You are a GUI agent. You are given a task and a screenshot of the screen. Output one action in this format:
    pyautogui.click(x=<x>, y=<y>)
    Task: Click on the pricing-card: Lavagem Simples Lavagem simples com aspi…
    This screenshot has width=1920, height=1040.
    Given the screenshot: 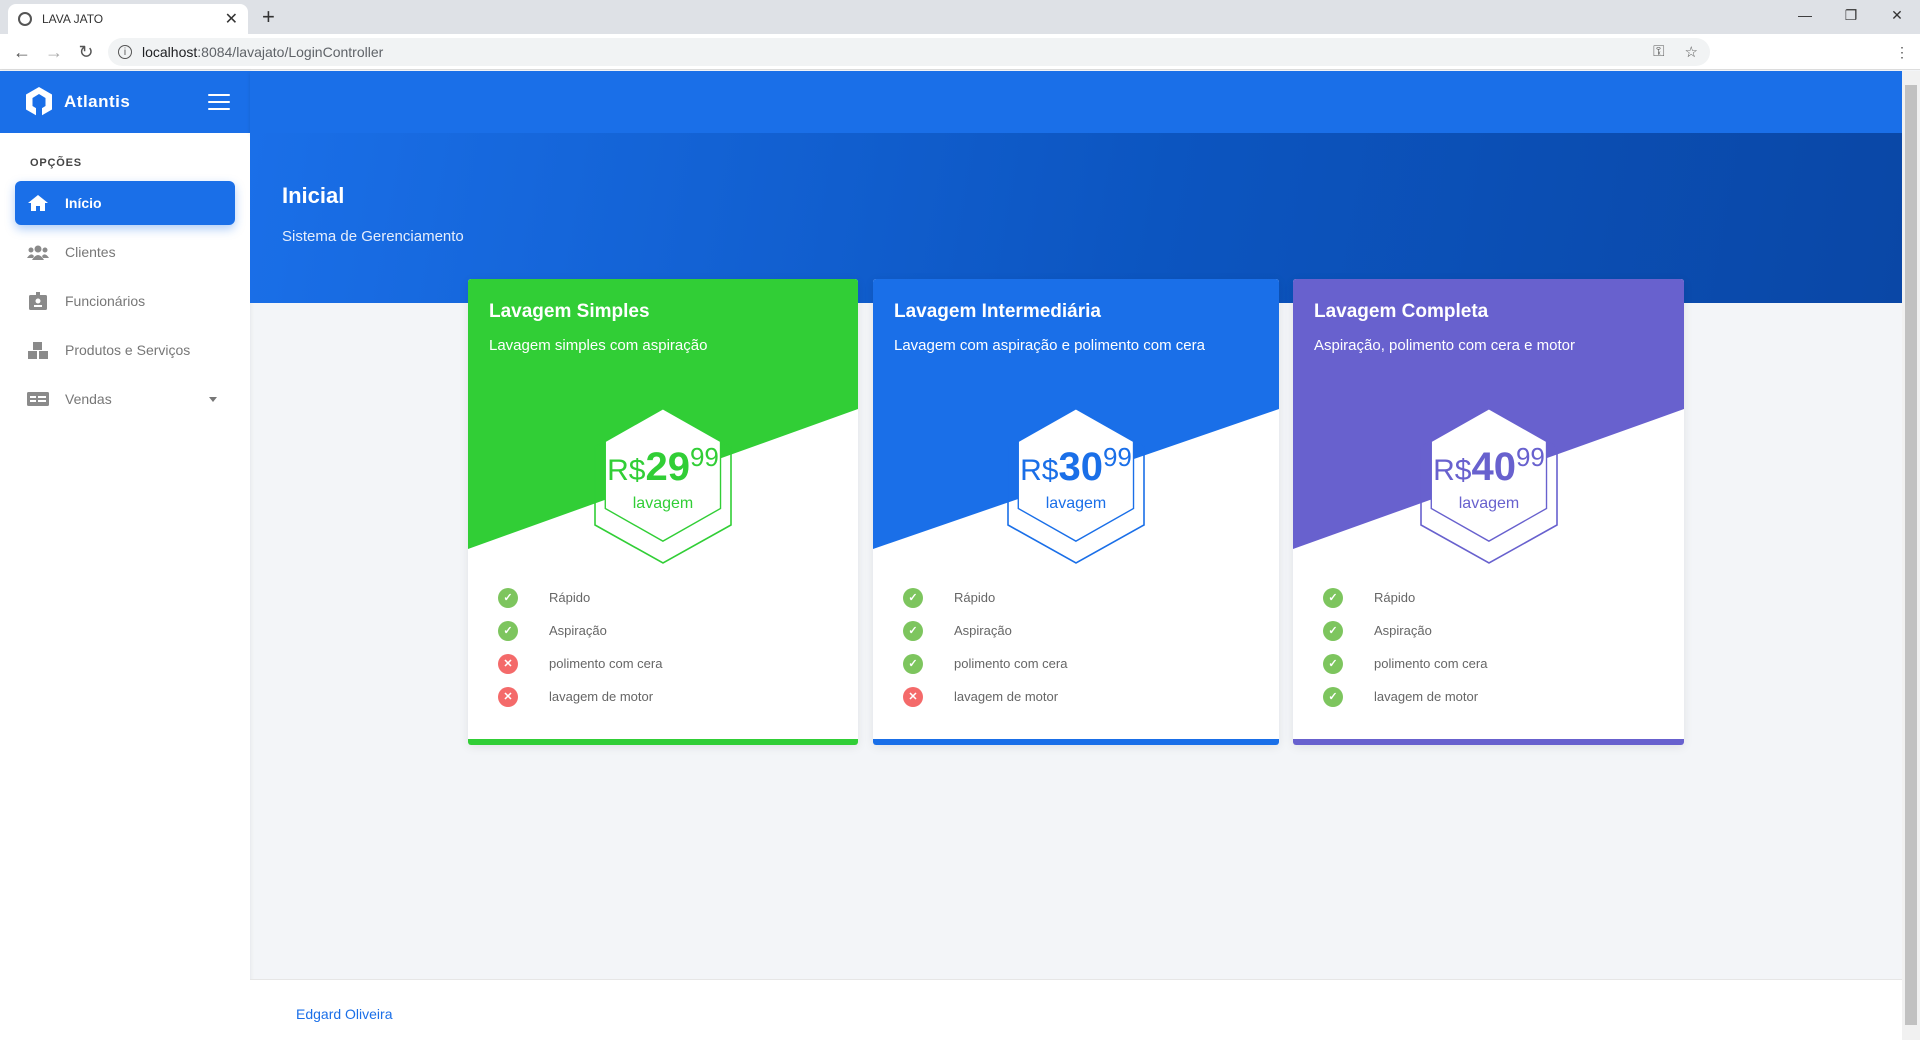 What is the action you would take?
    pyautogui.click(x=663, y=512)
    